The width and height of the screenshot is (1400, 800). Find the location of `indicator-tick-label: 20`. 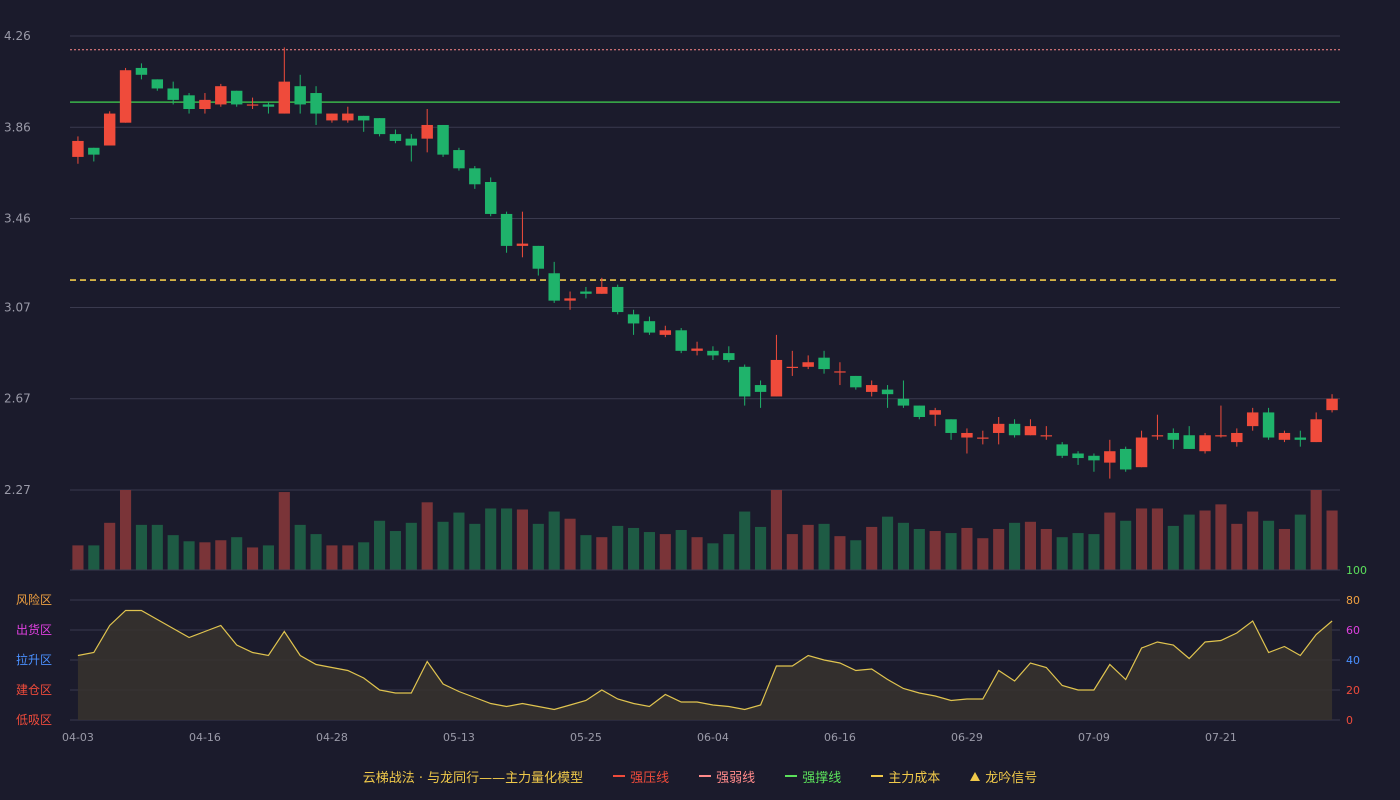

indicator-tick-label: 20 is located at coordinates (1353, 690).